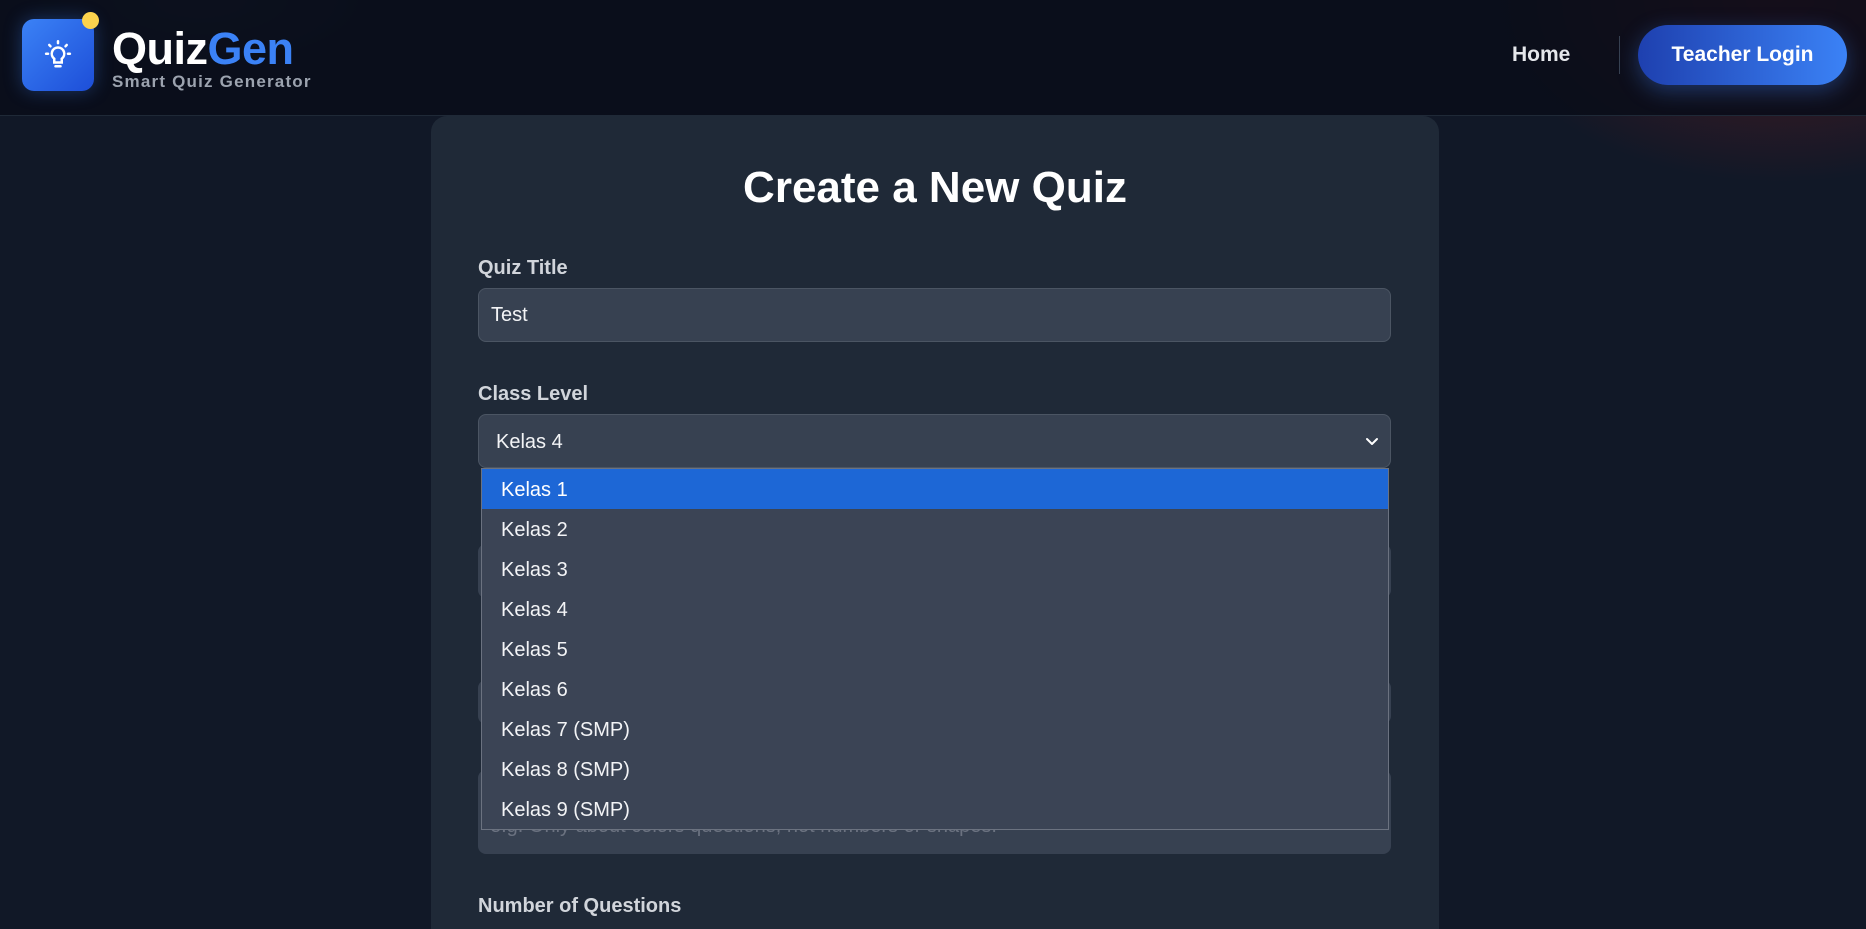 The image size is (1866, 929). I want to click on brand-name: QuizGen, so click(212, 49).